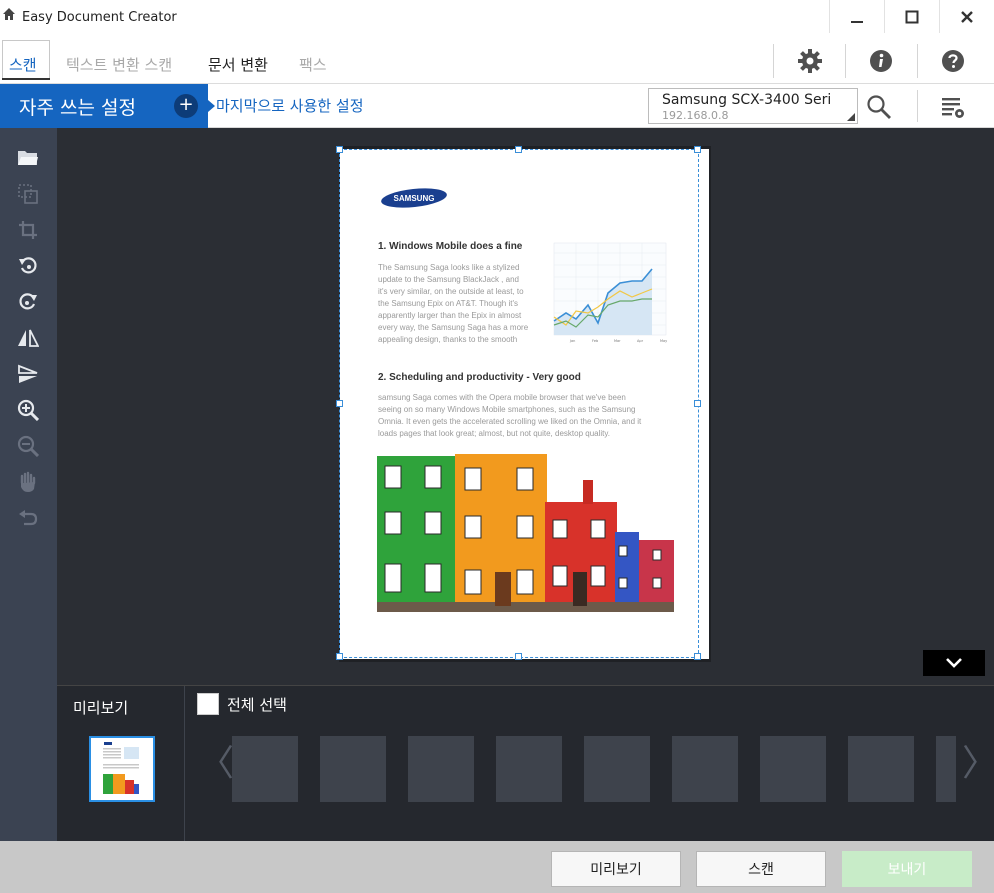 This screenshot has width=994, height=893. I want to click on undo-button, so click(28, 518).